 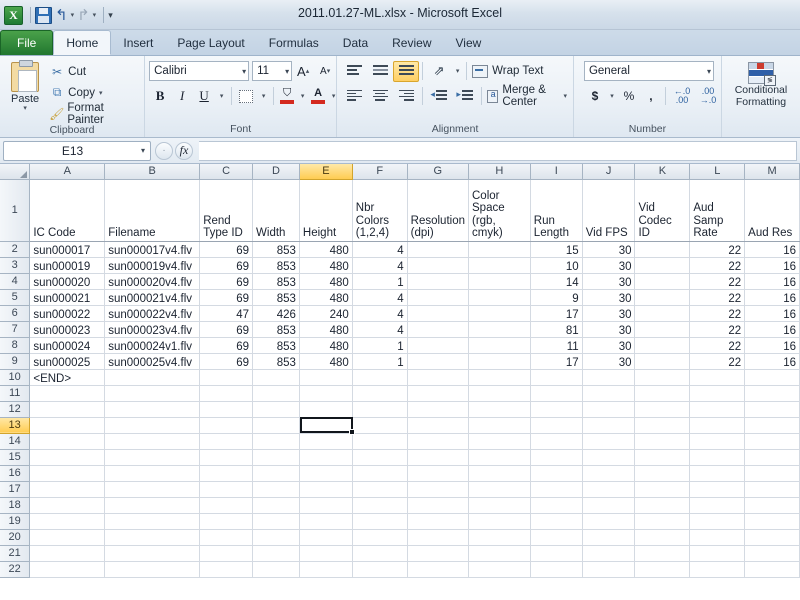 What do you see at coordinates (609, 210) in the screenshot?
I see `header-cell: Vid FPS` at bounding box center [609, 210].